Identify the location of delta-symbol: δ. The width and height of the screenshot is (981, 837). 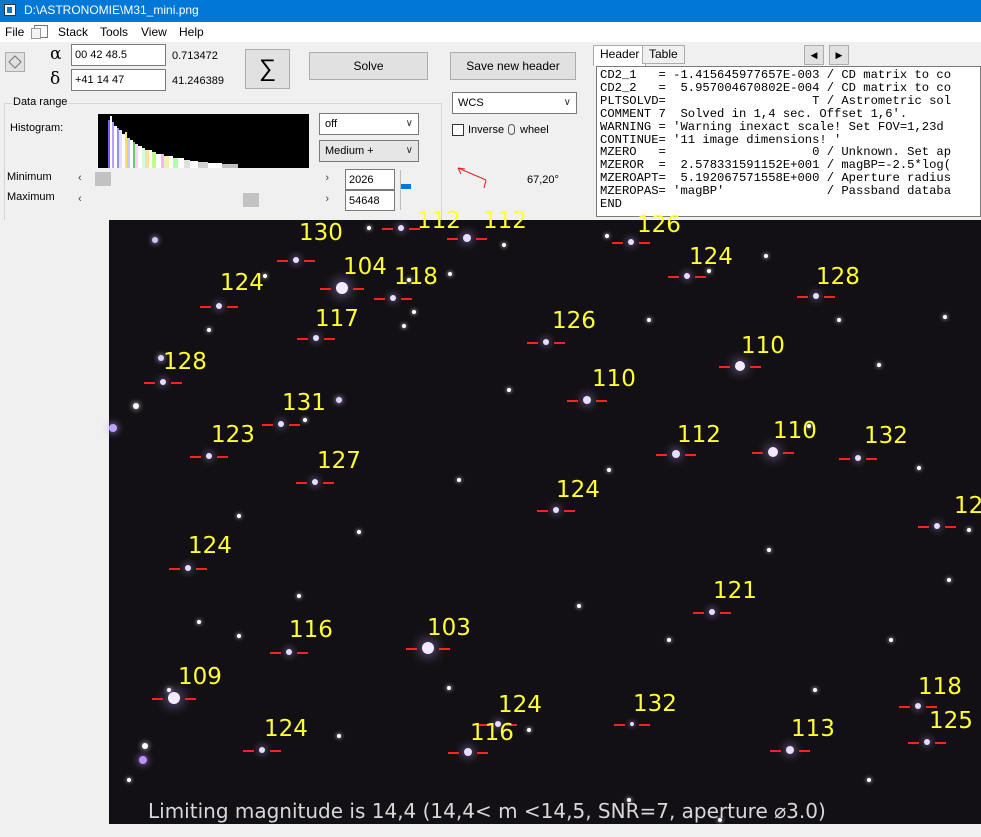
(55, 79).